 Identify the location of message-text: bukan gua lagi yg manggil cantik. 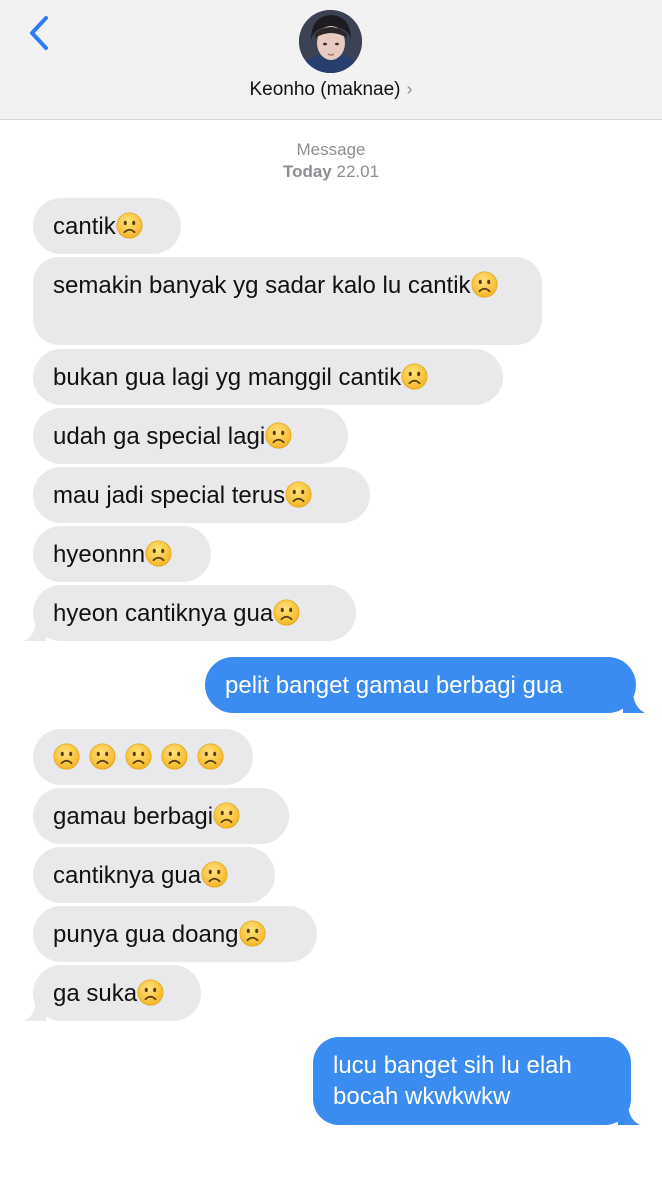
(227, 377).